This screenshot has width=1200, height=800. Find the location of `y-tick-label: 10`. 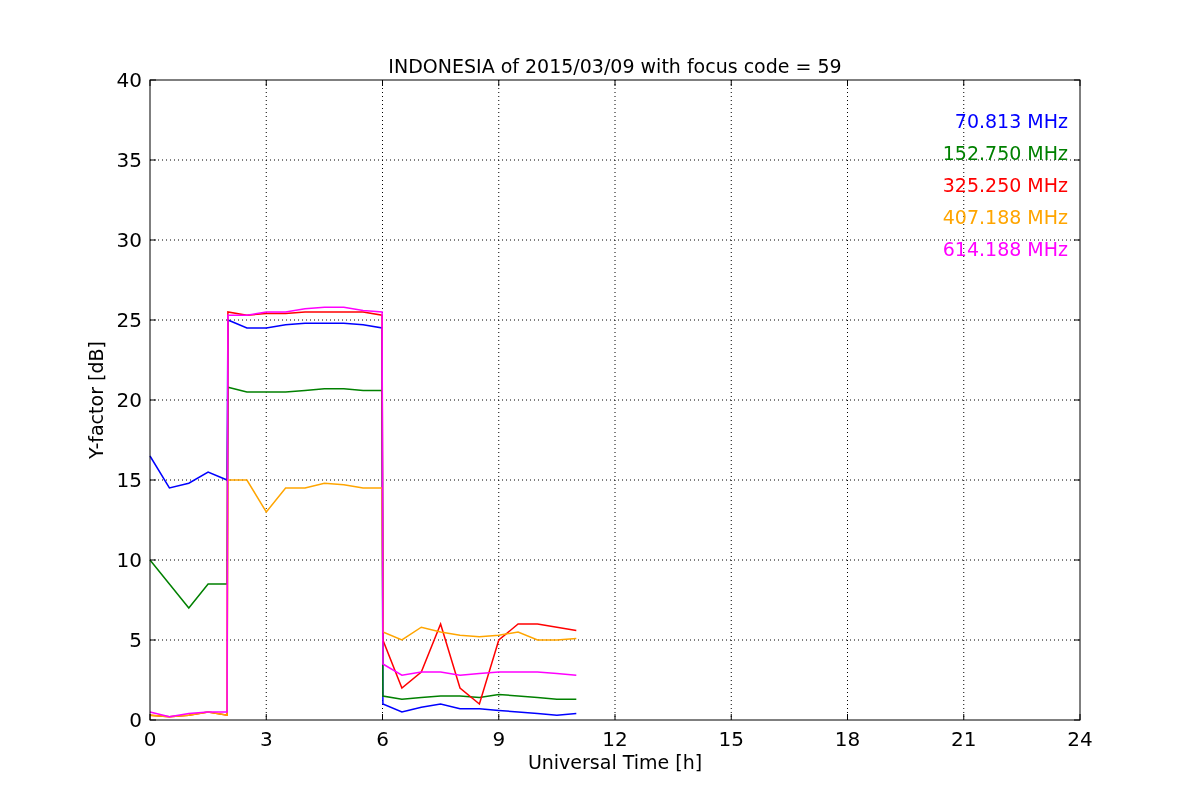

y-tick-label: 10 is located at coordinates (129, 560).